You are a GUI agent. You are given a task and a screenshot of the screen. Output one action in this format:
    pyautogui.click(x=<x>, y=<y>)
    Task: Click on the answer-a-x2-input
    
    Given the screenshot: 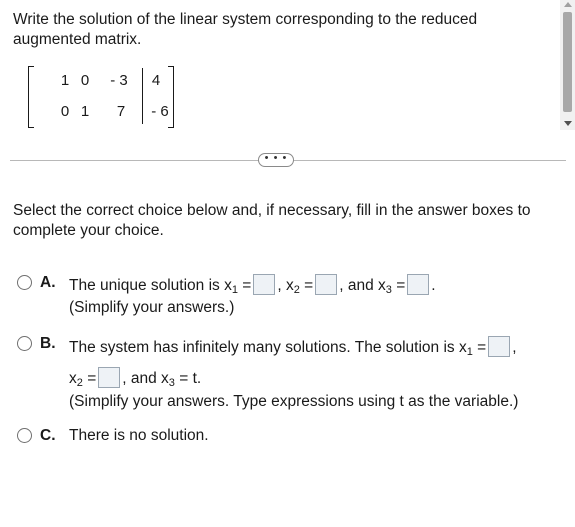 What is the action you would take?
    pyautogui.click(x=326, y=284)
    